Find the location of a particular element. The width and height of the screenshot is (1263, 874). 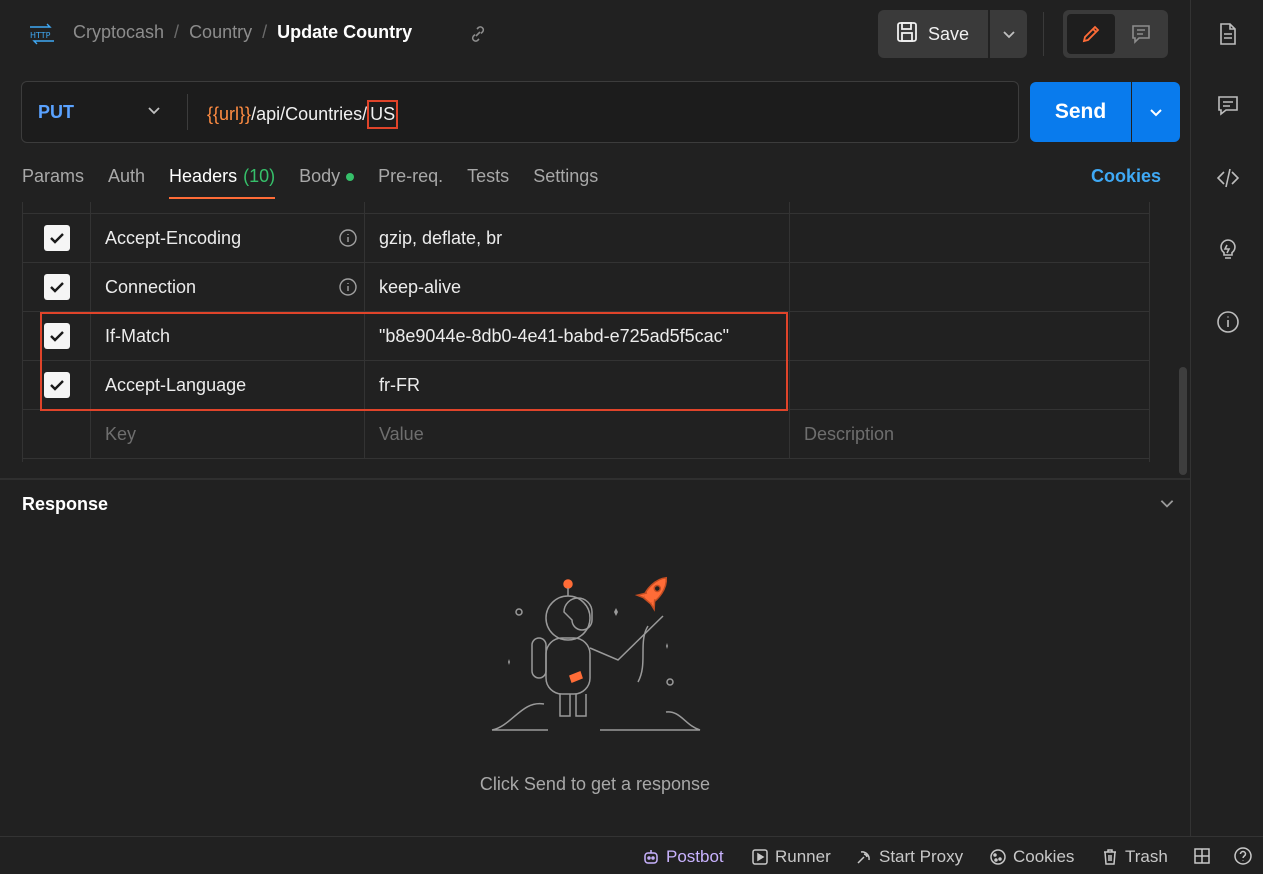

table-row-new: Key Value Description is located at coordinates (586, 434).